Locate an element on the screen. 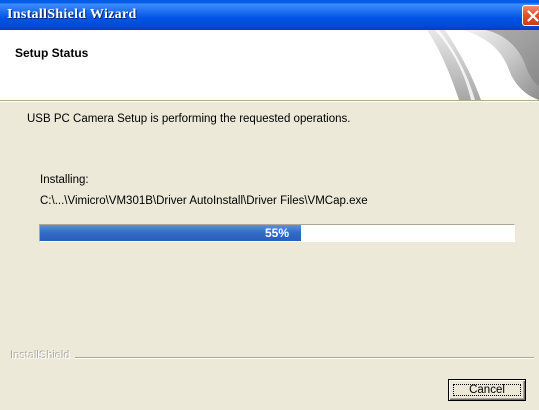  footer-divider is located at coordinates (304, 358).